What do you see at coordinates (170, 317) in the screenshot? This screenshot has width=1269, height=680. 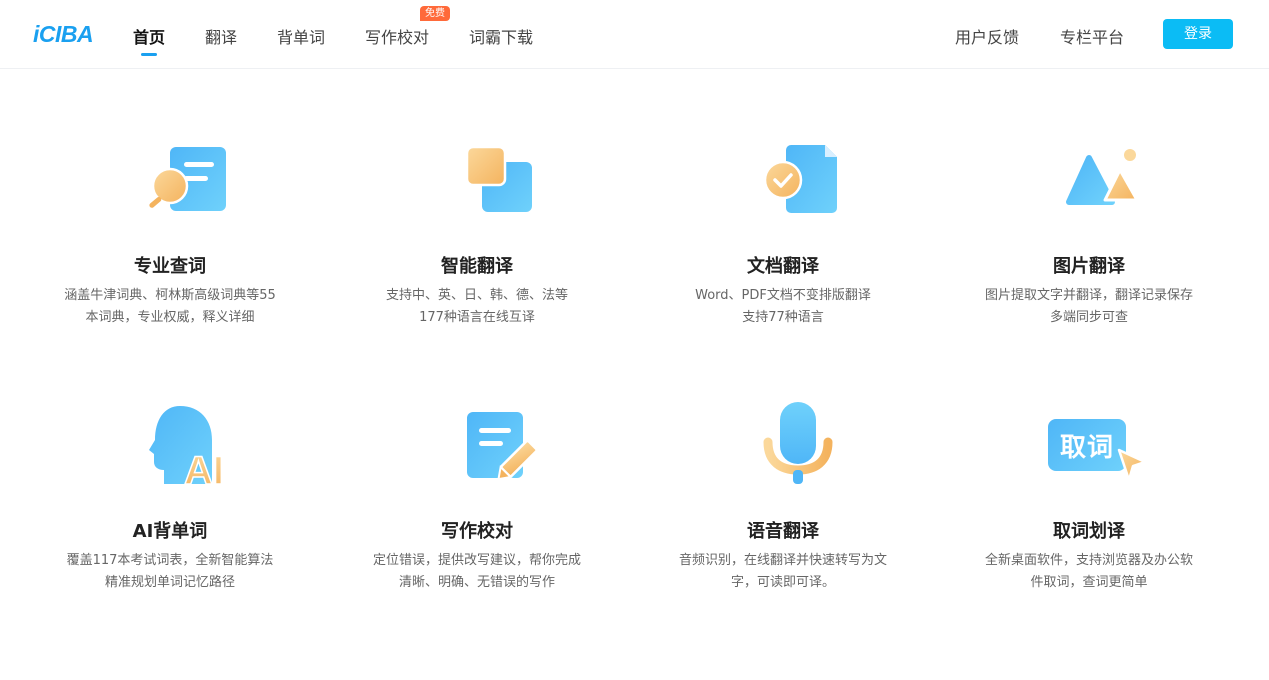 I see `feature-desc-line2: 本词典，专业权威，释义详细` at bounding box center [170, 317].